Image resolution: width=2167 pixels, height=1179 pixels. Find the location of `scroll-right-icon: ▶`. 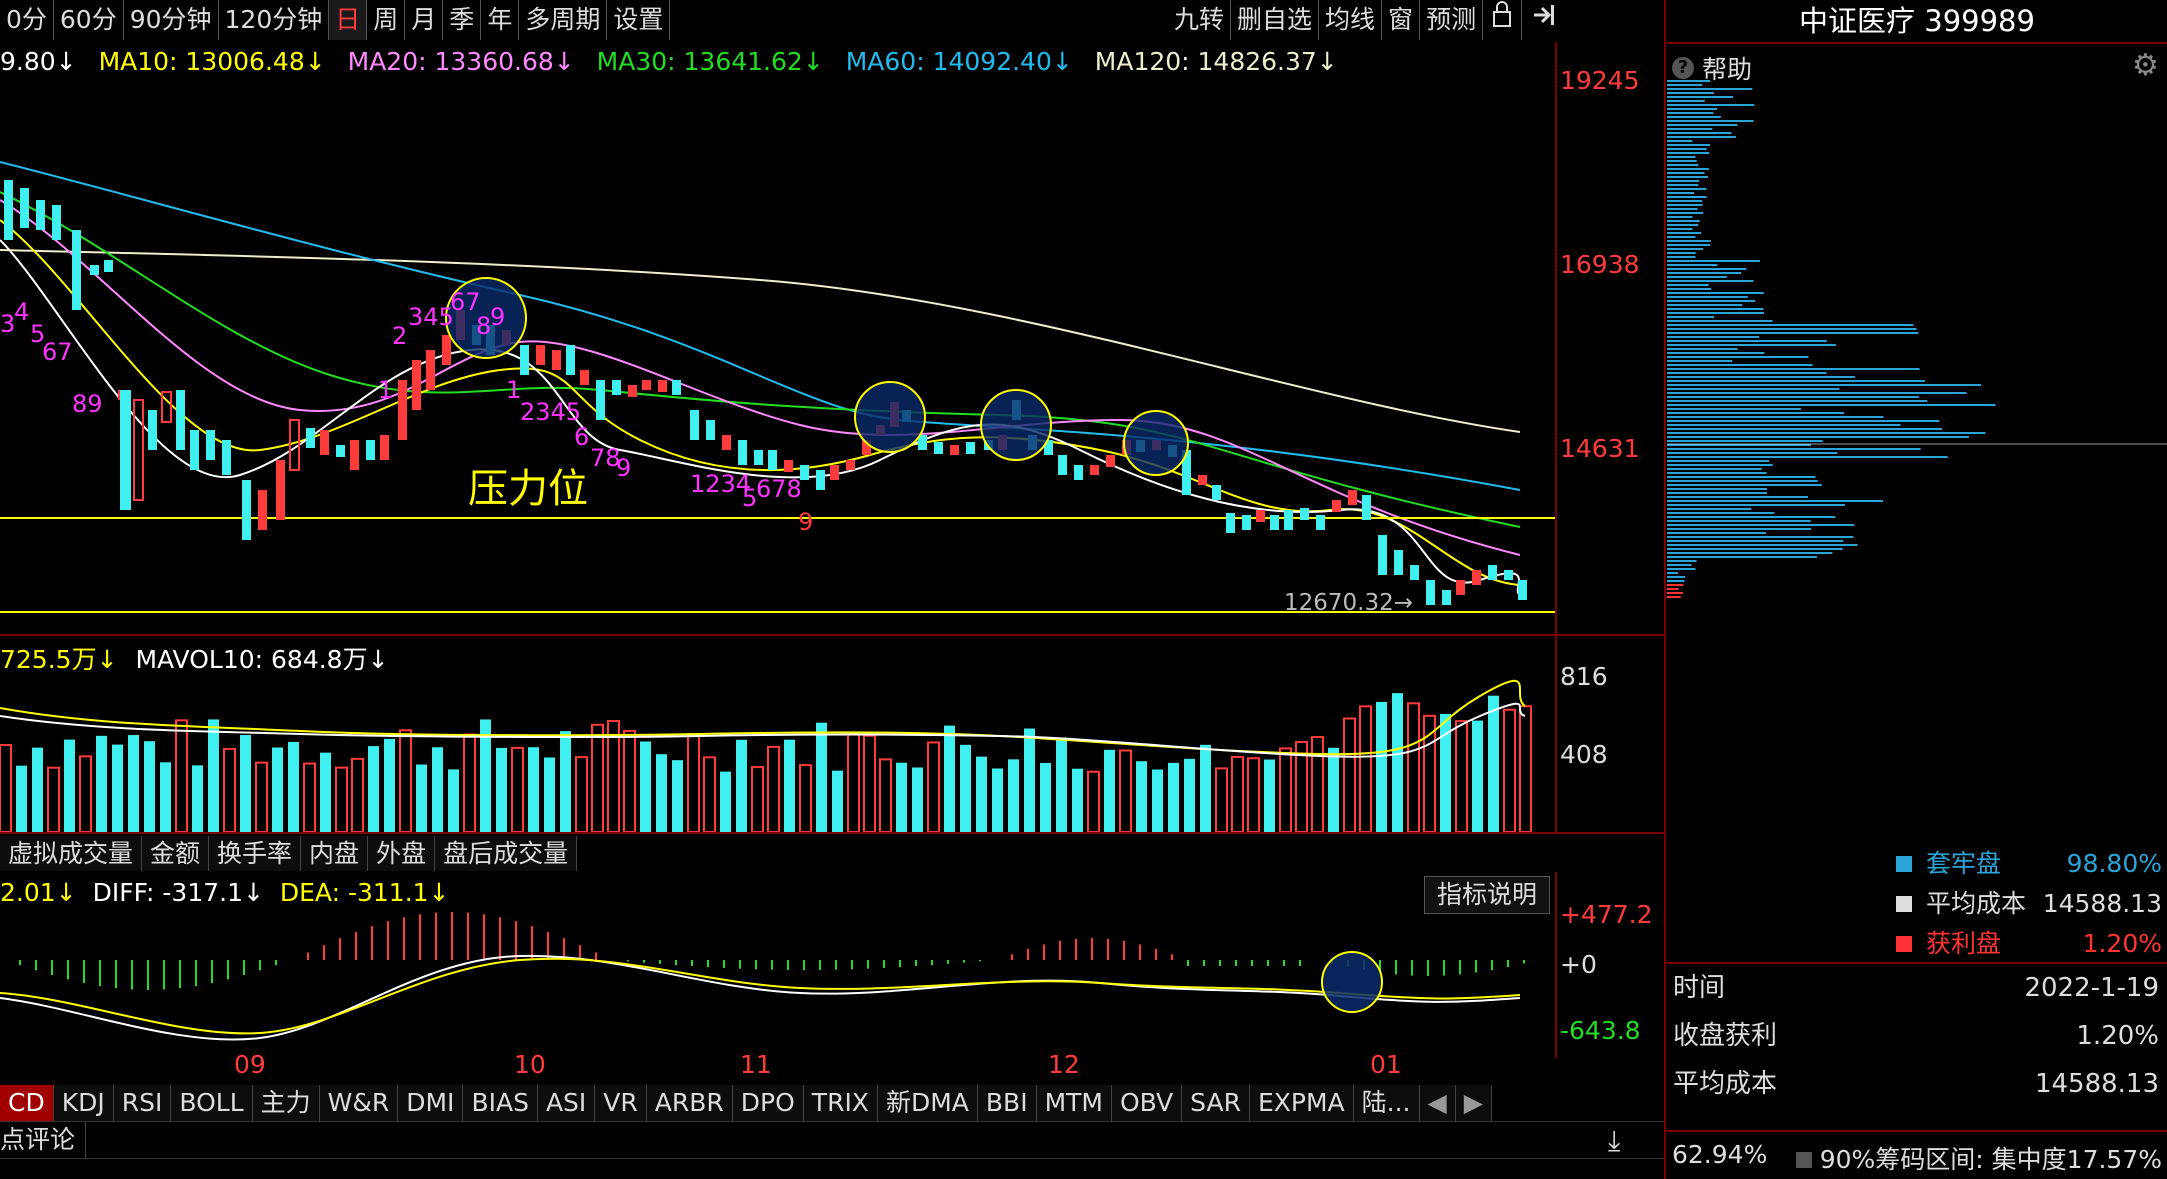

scroll-right-icon: ▶ is located at coordinates (1473, 1103).